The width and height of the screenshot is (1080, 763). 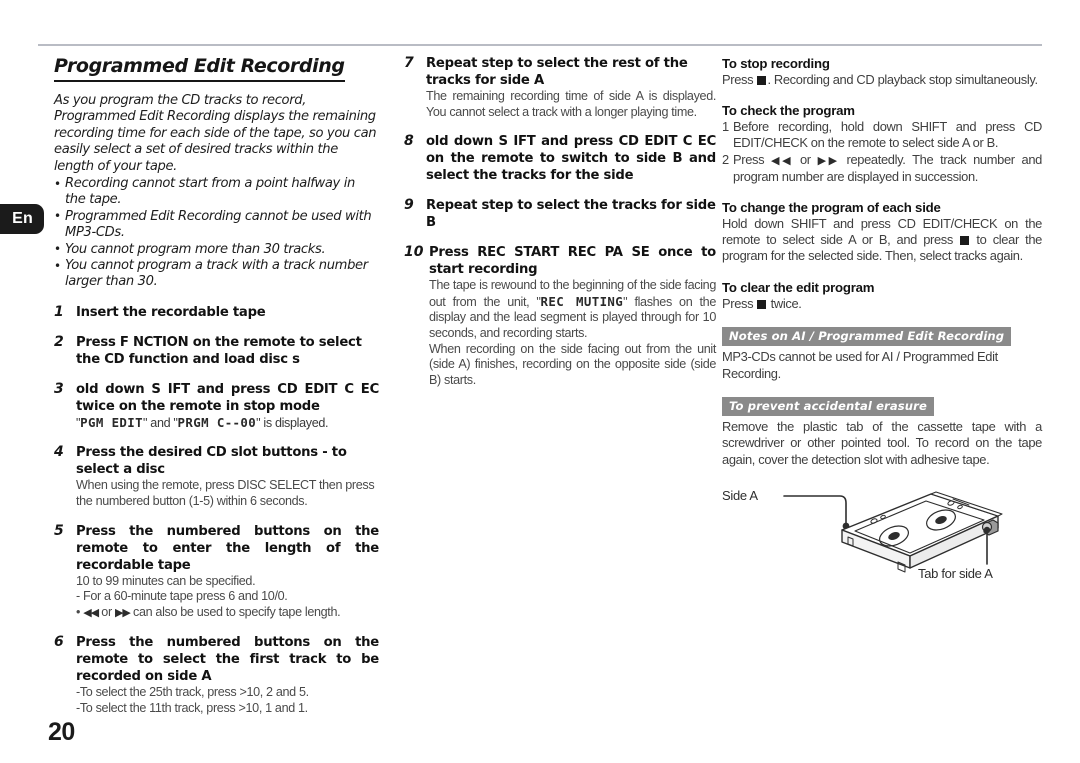 What do you see at coordinates (831, 208) in the screenshot?
I see `heading-change-program: To change the program of each side` at bounding box center [831, 208].